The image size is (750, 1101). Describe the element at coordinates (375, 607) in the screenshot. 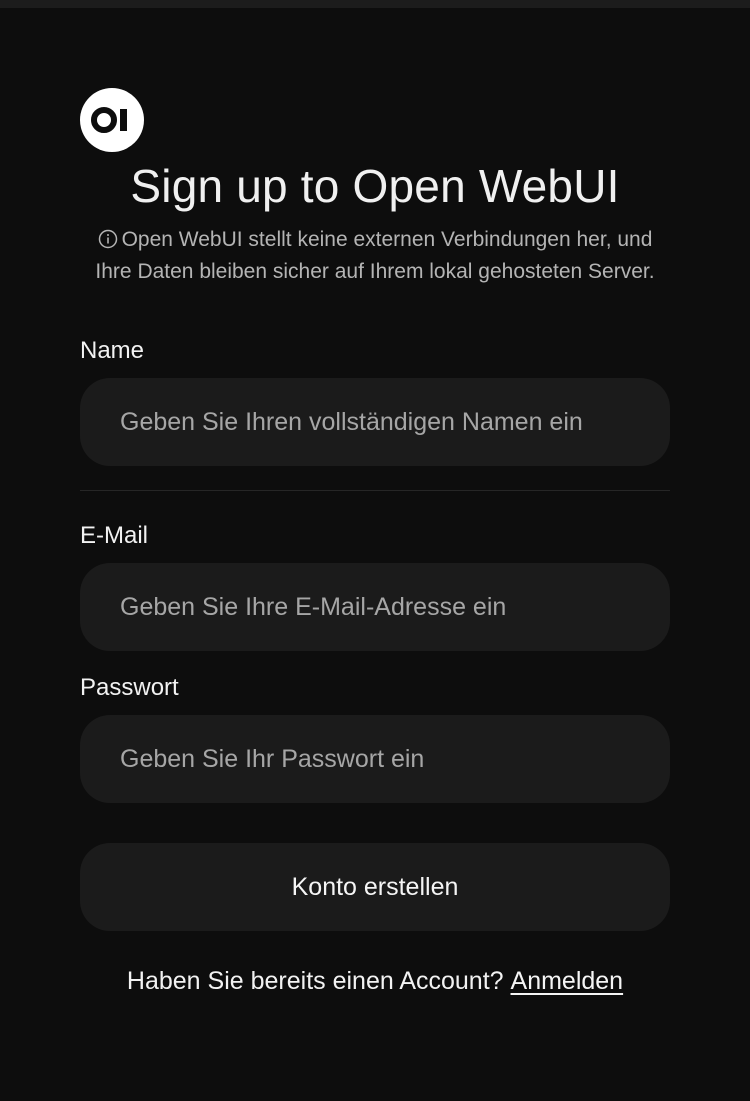

I see `email-input` at that location.